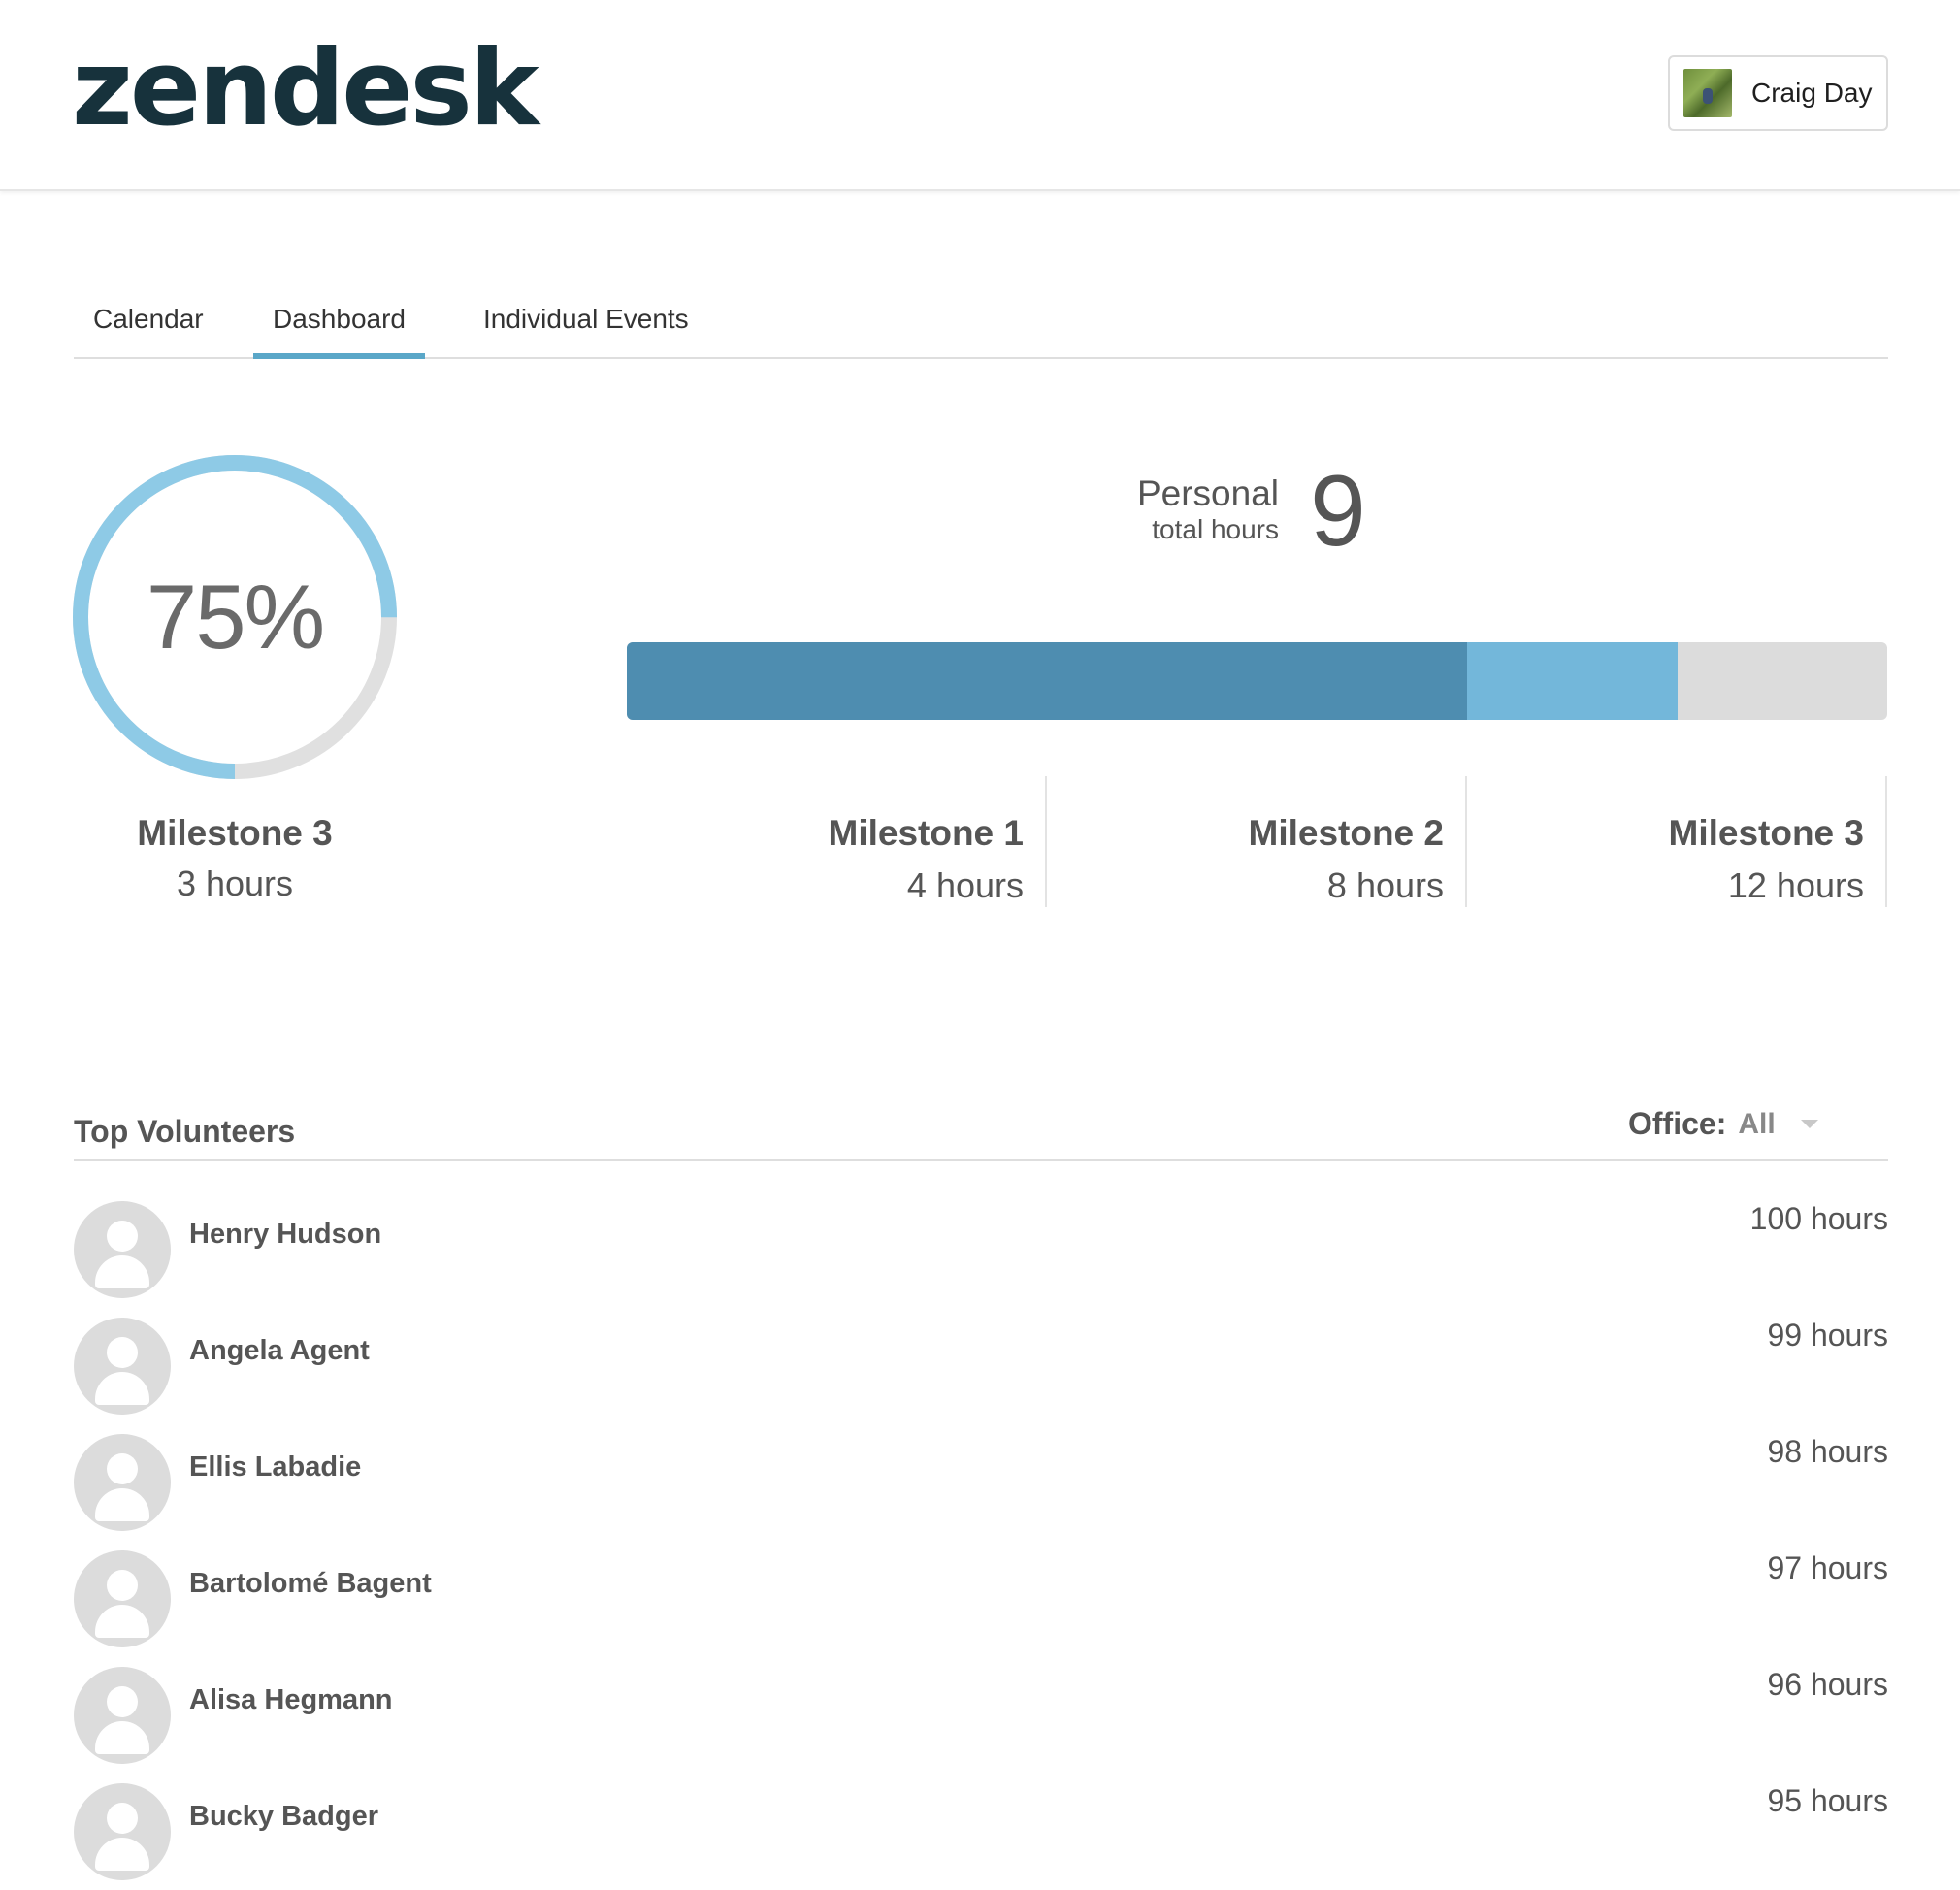  Describe the element at coordinates (310, 1583) in the screenshot. I see `volunteer-name: Bartolomé Bagent` at that location.